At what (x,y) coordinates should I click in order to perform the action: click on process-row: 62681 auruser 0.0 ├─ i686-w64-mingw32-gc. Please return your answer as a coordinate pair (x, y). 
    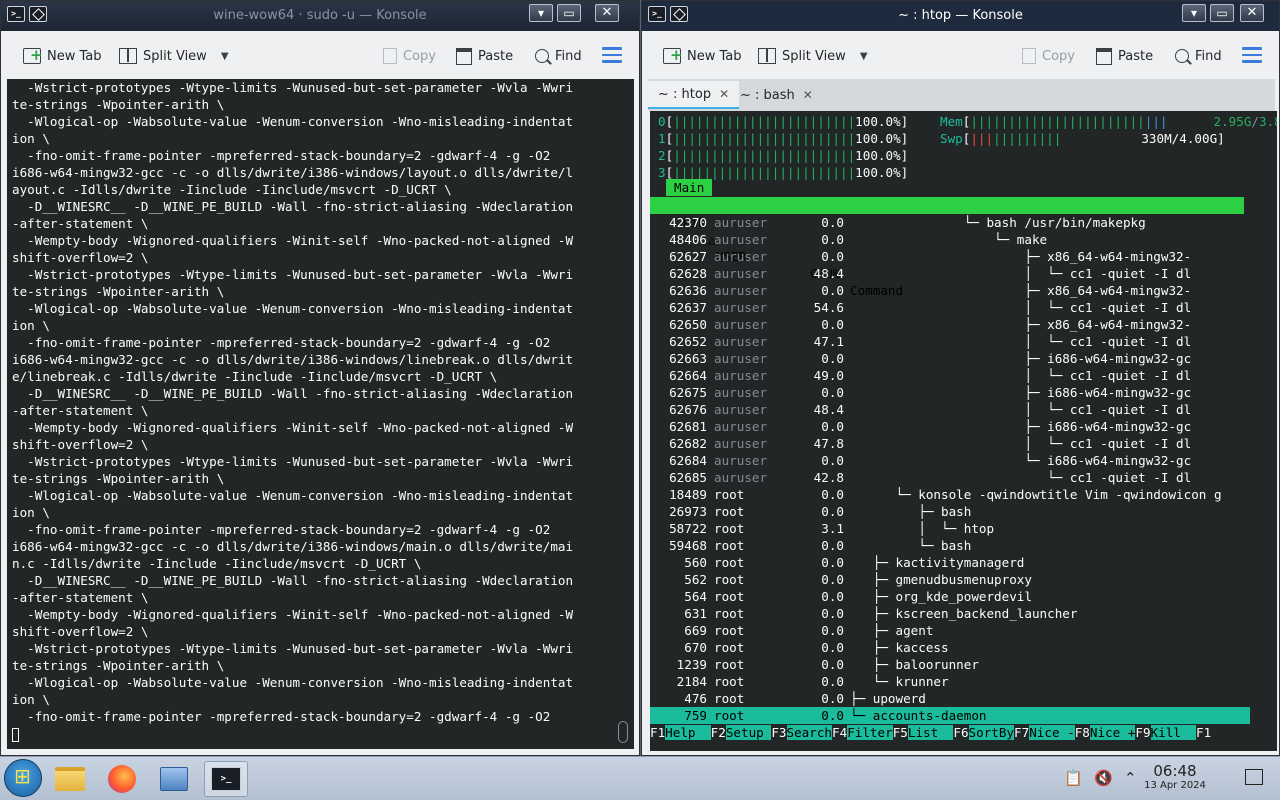
    Looking at the image, I should click on (950, 426).